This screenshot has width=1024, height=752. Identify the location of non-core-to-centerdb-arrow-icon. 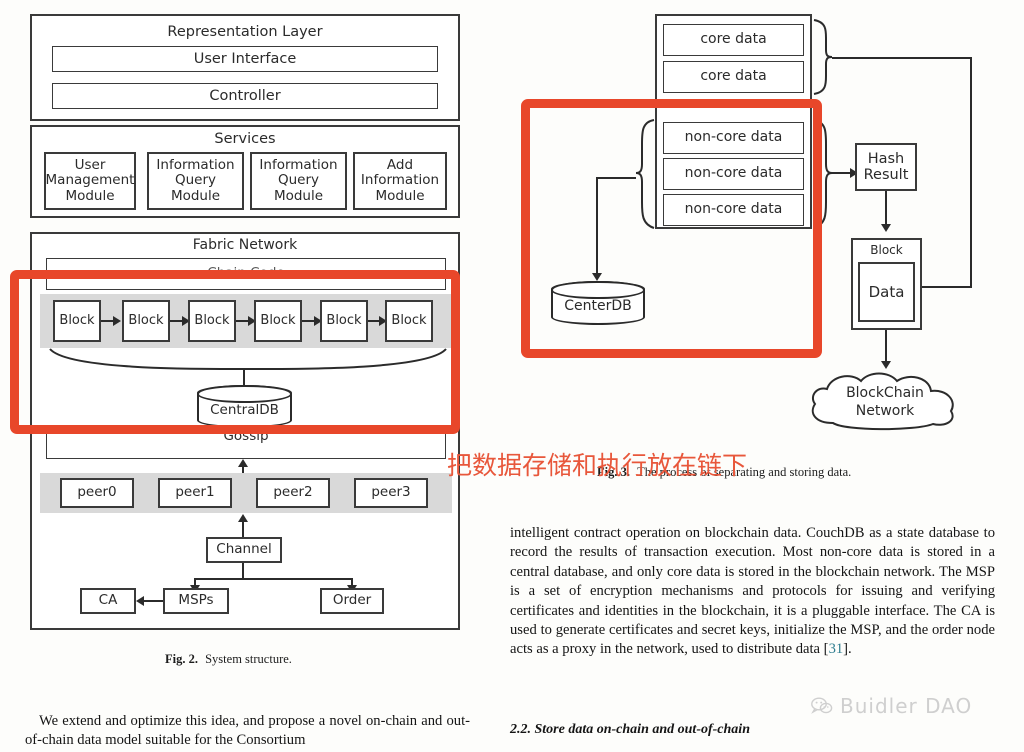
(597, 277).